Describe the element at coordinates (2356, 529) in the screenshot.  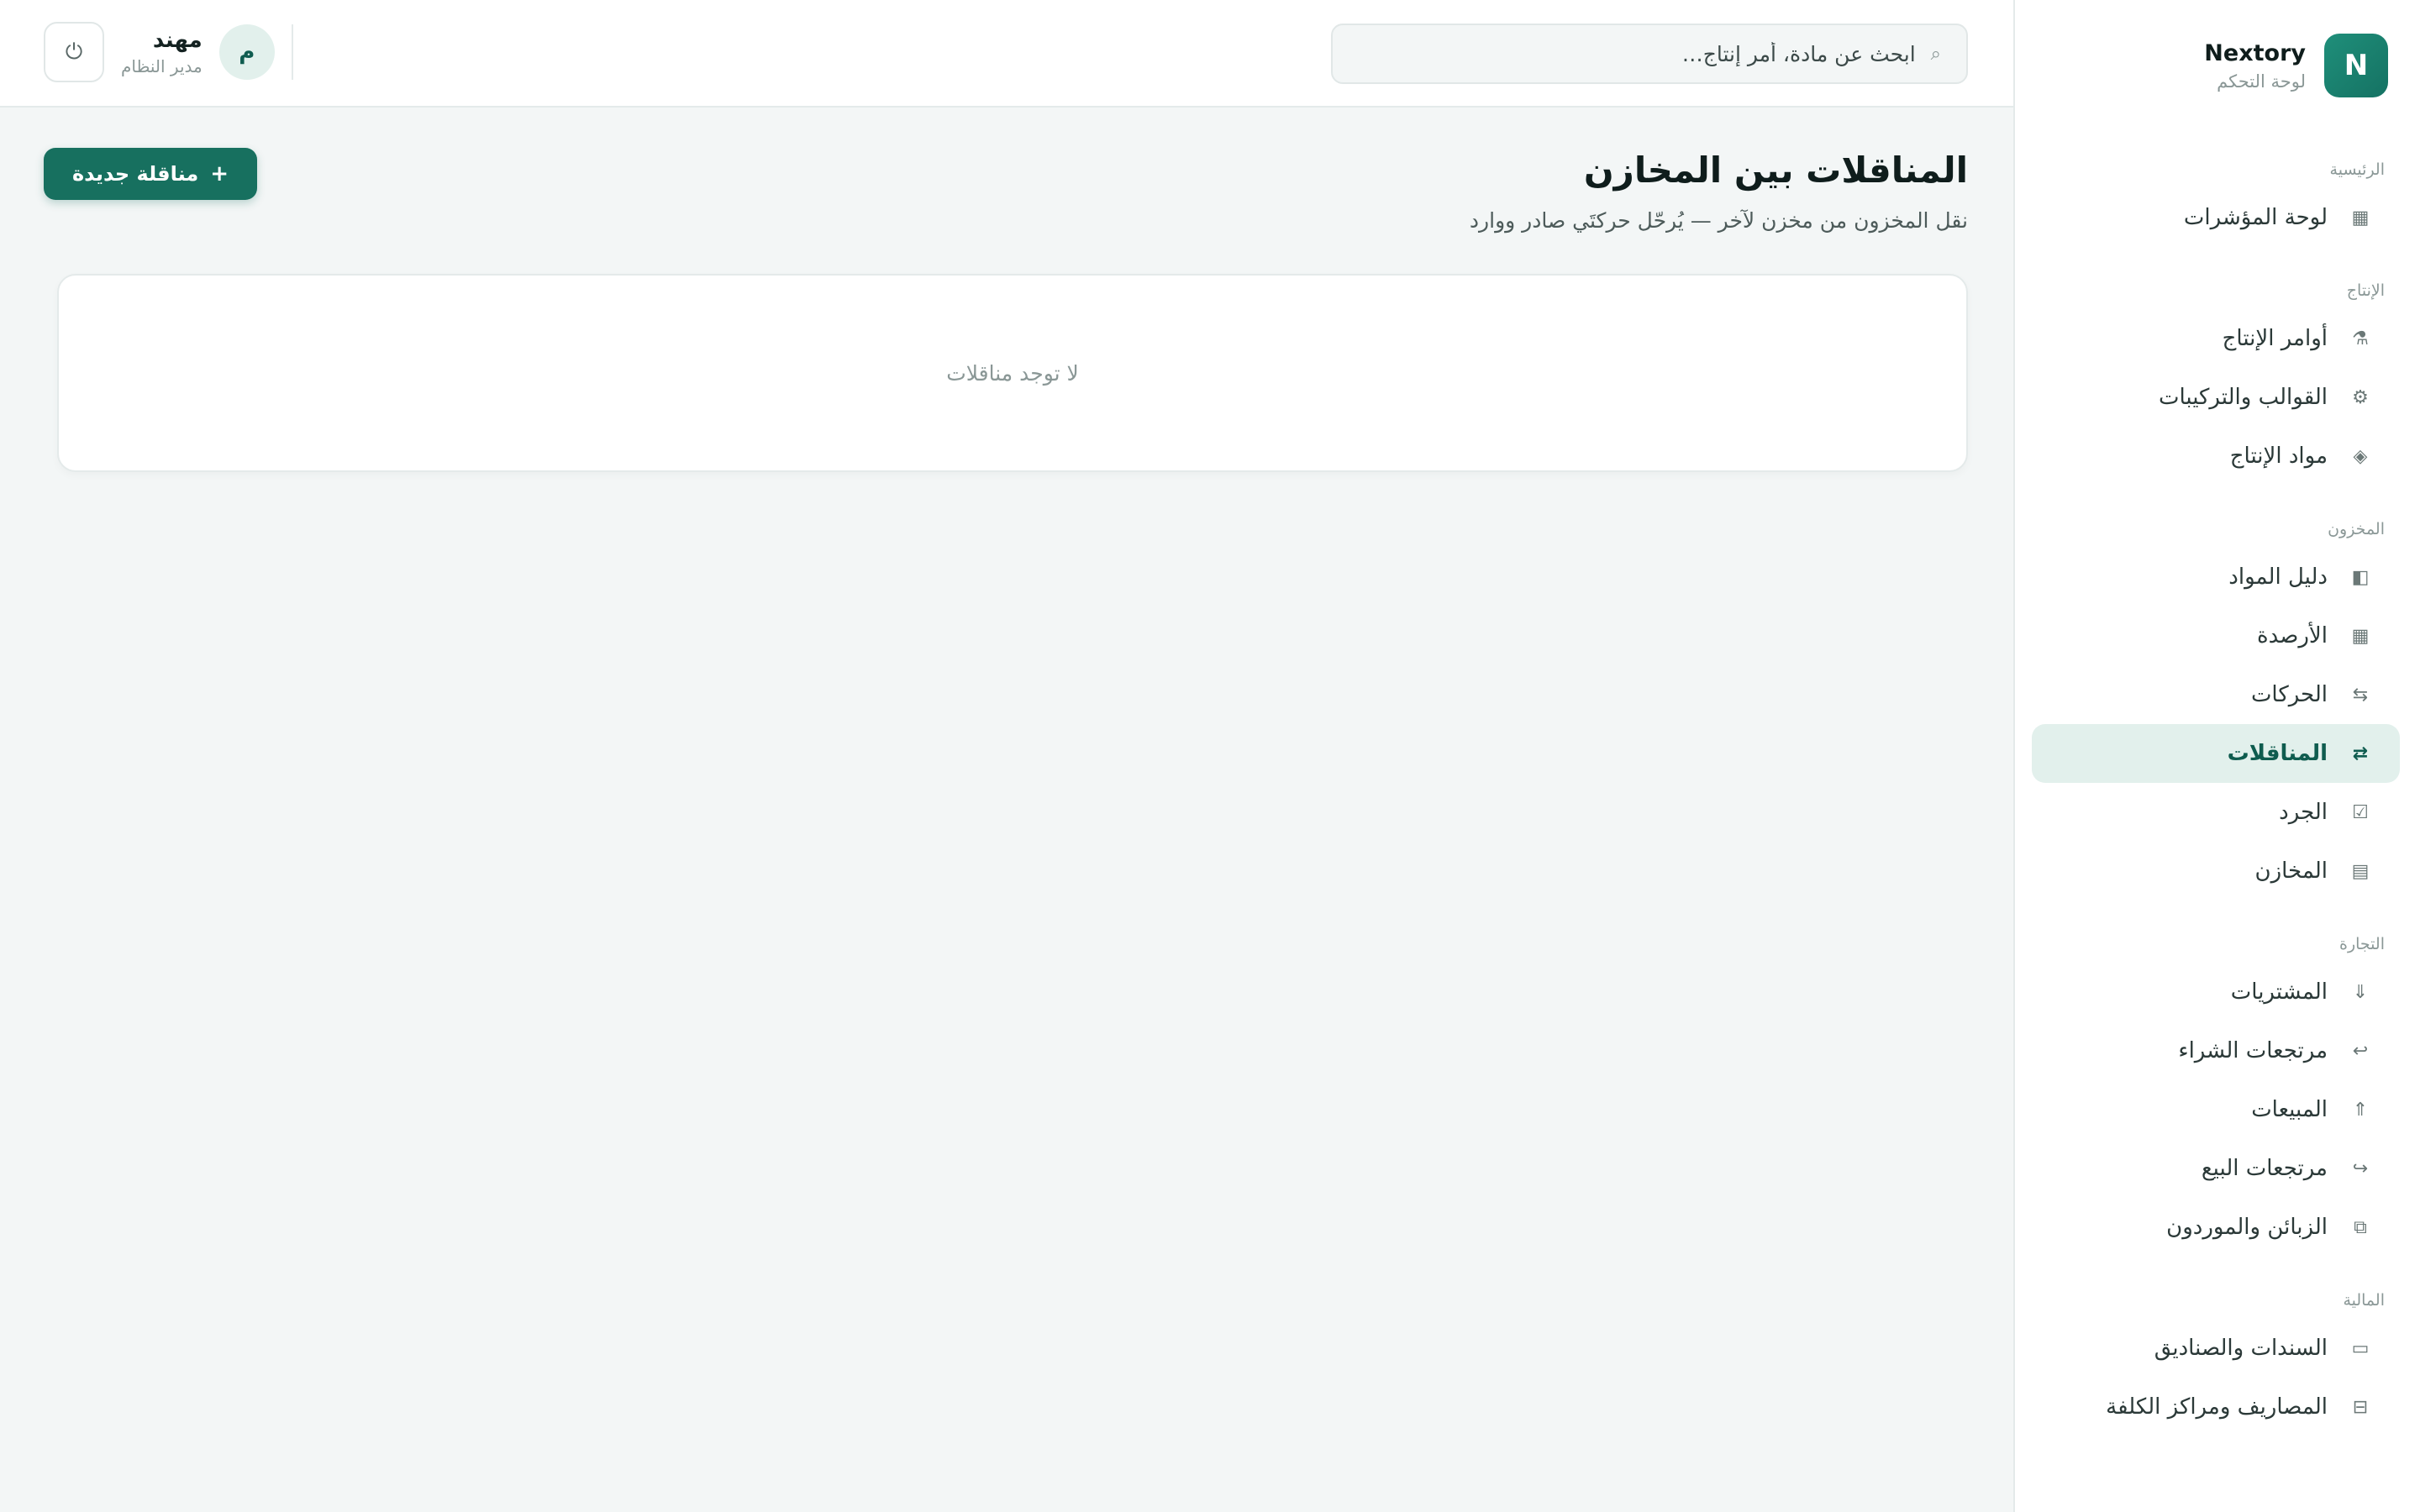
I see `sidebar-section-title: المخزون` at that location.